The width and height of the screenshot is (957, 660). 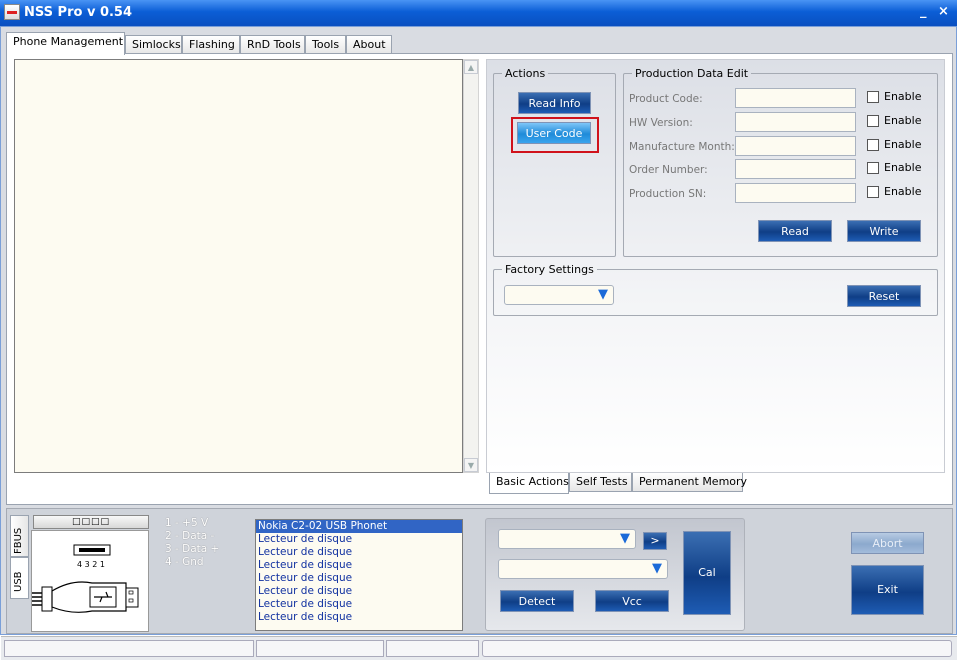 I want to click on app-icon, so click(x=12, y=12).